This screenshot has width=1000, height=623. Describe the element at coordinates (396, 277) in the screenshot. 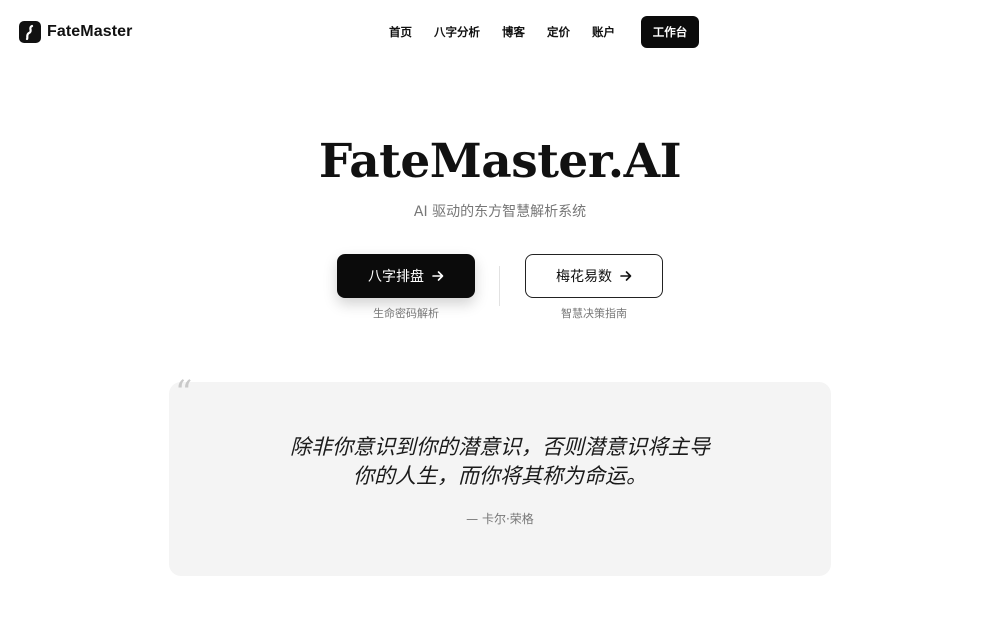

I see `bazi-chart-button-label: 八字排盘` at that location.